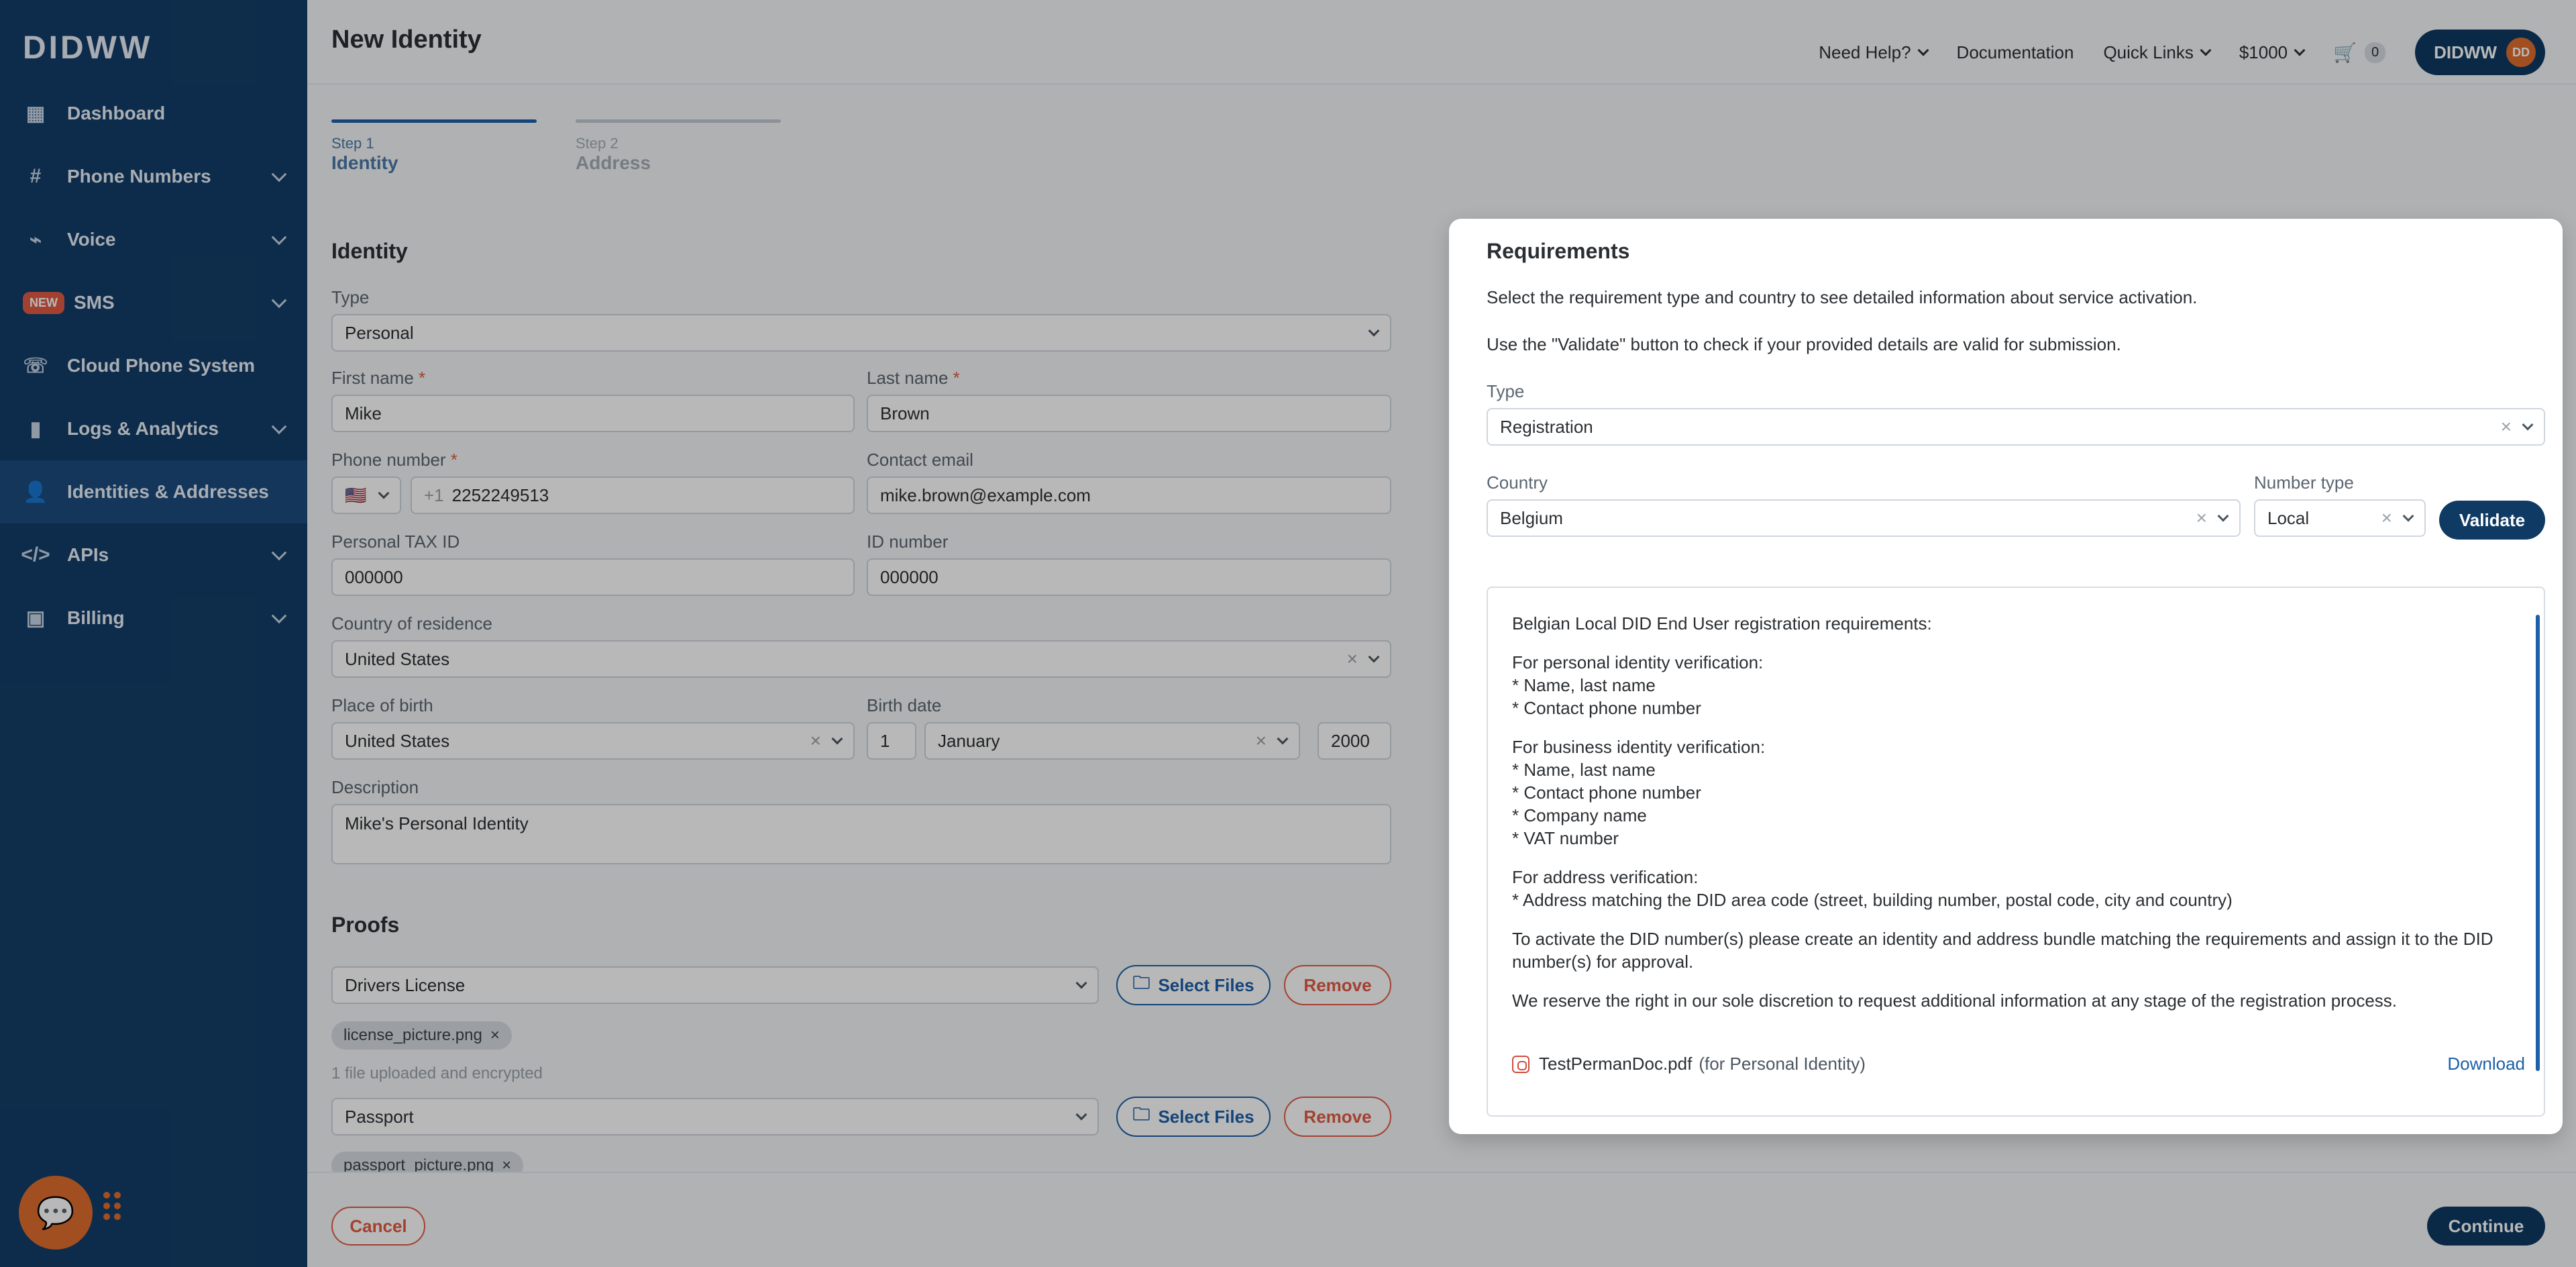 This screenshot has width=2576, height=1267. What do you see at coordinates (1605, 877) in the screenshot?
I see `address-title: For address verification:` at bounding box center [1605, 877].